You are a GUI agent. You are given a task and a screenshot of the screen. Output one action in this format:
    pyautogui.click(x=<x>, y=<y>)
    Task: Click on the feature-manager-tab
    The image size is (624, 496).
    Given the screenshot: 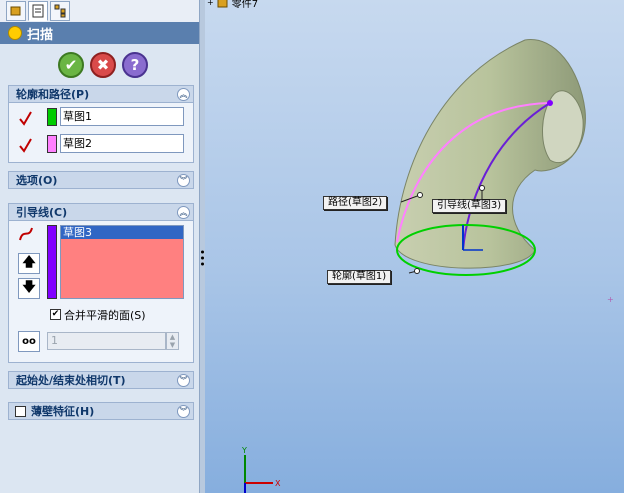 What is the action you would take?
    pyautogui.click(x=16, y=11)
    